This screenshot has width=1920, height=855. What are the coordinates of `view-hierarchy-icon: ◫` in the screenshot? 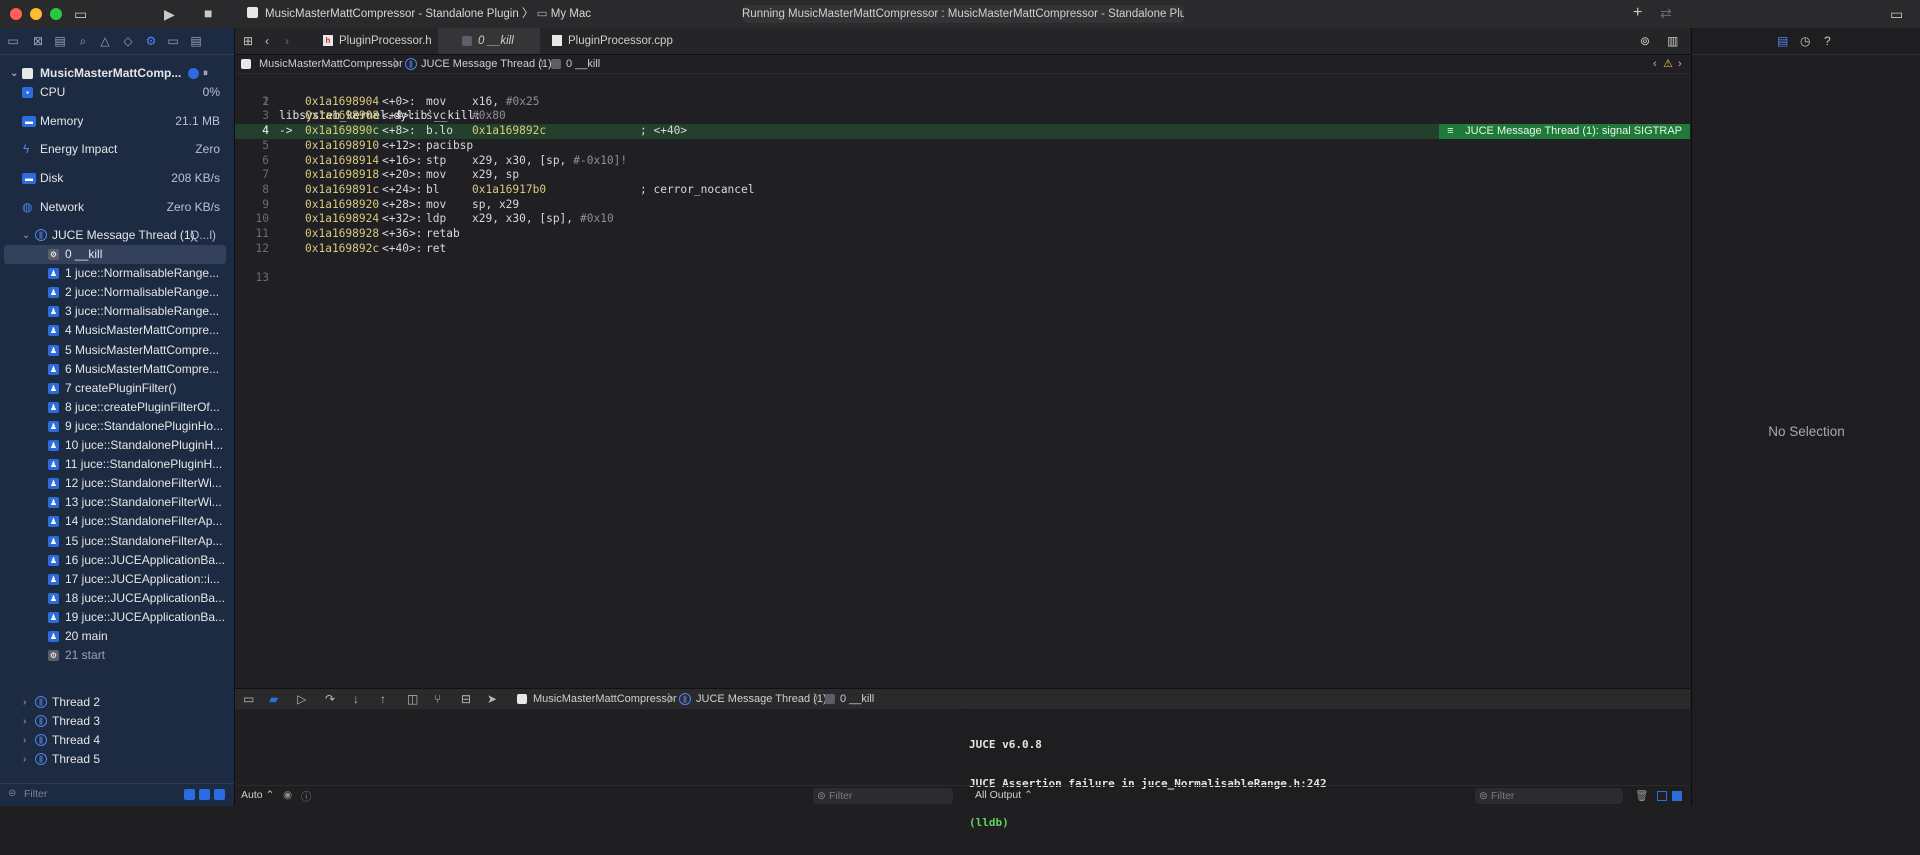 It's located at (412, 699).